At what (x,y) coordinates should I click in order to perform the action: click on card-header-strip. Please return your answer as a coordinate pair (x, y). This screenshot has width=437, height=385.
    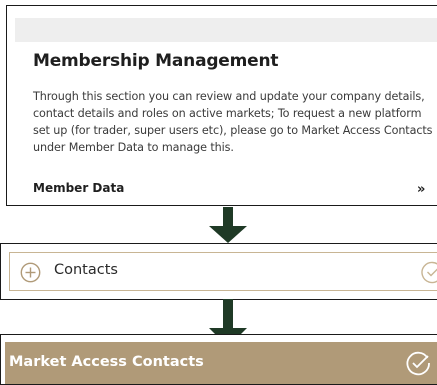
    Looking at the image, I should click on (226, 30).